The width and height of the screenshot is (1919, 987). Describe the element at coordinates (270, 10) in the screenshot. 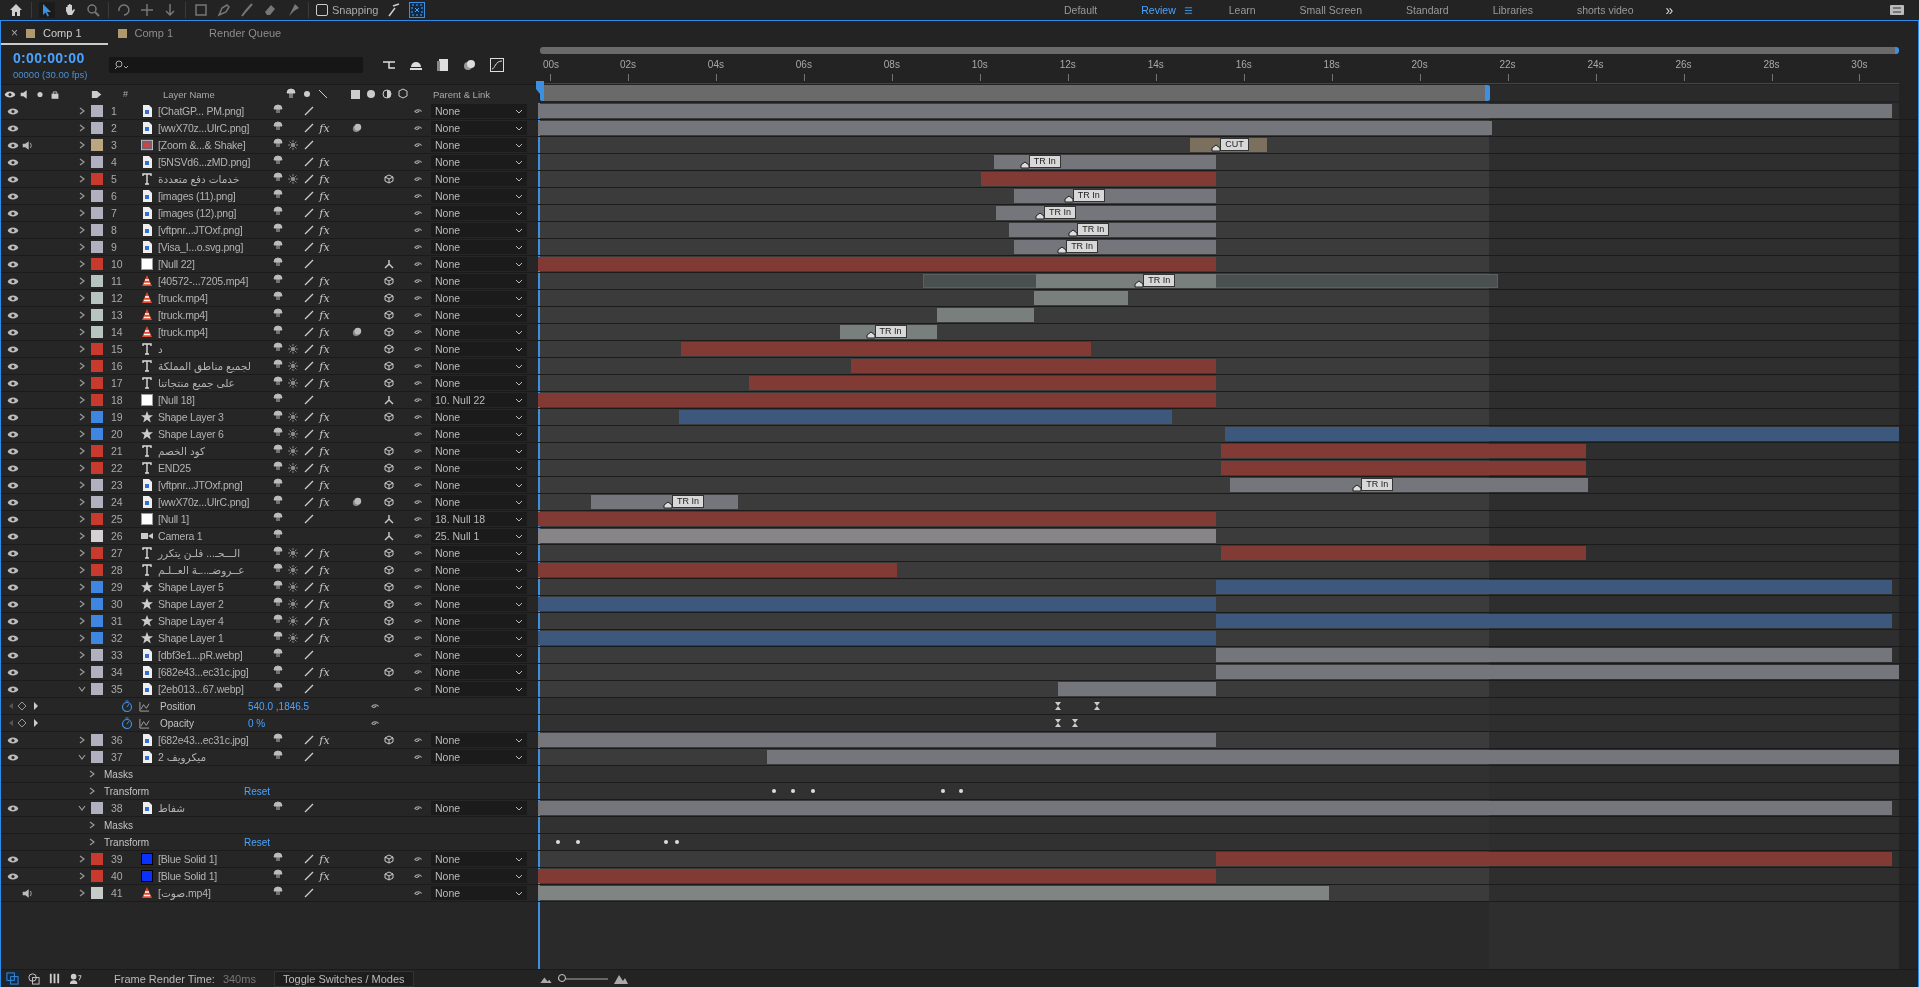

I see `eraser-tool-icon` at that location.